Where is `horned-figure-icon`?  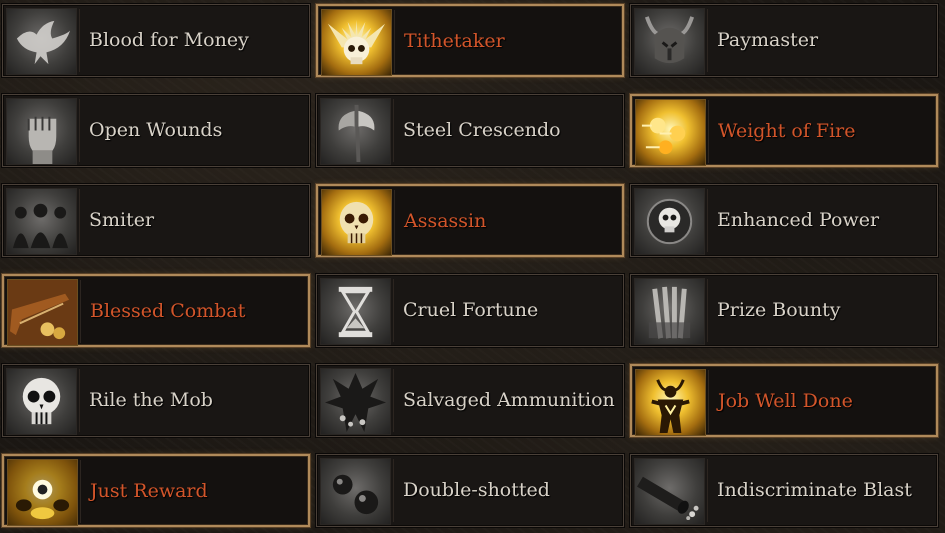 horned-figure-icon is located at coordinates (670, 402).